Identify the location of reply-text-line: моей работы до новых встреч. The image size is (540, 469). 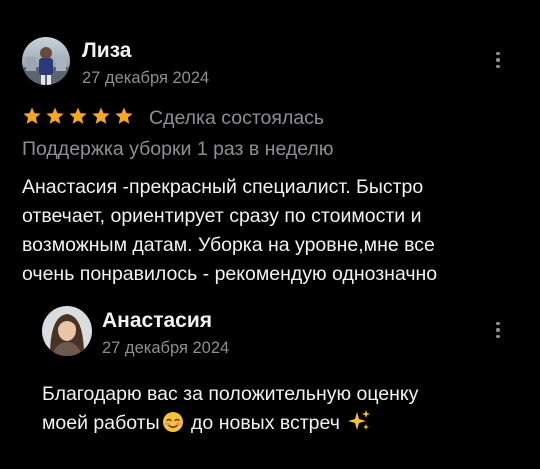
(282, 425).